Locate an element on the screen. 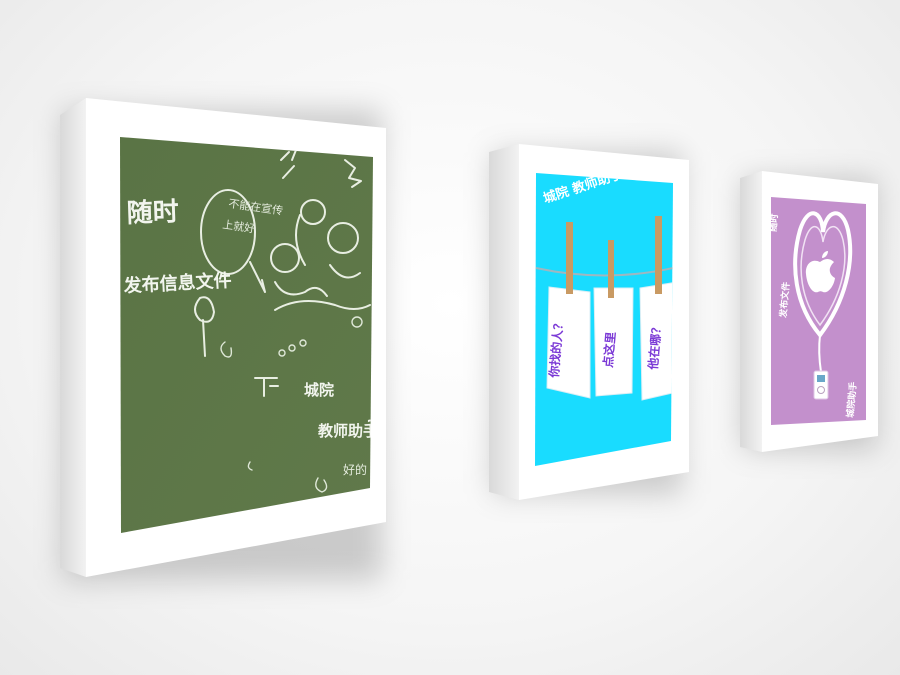  frame1-side is located at coordinates (73, 337).